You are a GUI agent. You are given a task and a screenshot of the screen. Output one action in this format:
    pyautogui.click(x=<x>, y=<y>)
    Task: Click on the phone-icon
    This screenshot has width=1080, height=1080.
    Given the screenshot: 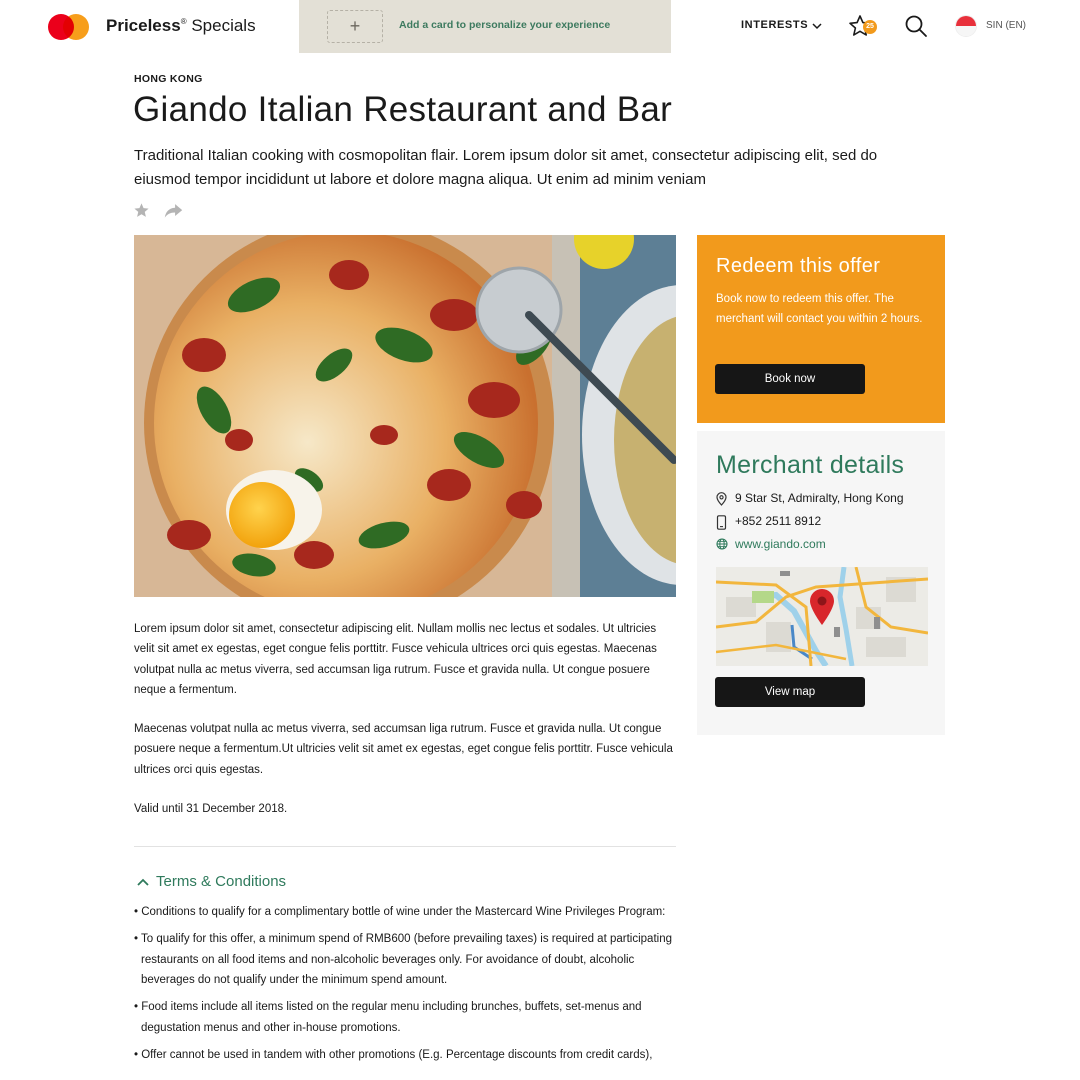 What is the action you would take?
    pyautogui.click(x=721, y=522)
    